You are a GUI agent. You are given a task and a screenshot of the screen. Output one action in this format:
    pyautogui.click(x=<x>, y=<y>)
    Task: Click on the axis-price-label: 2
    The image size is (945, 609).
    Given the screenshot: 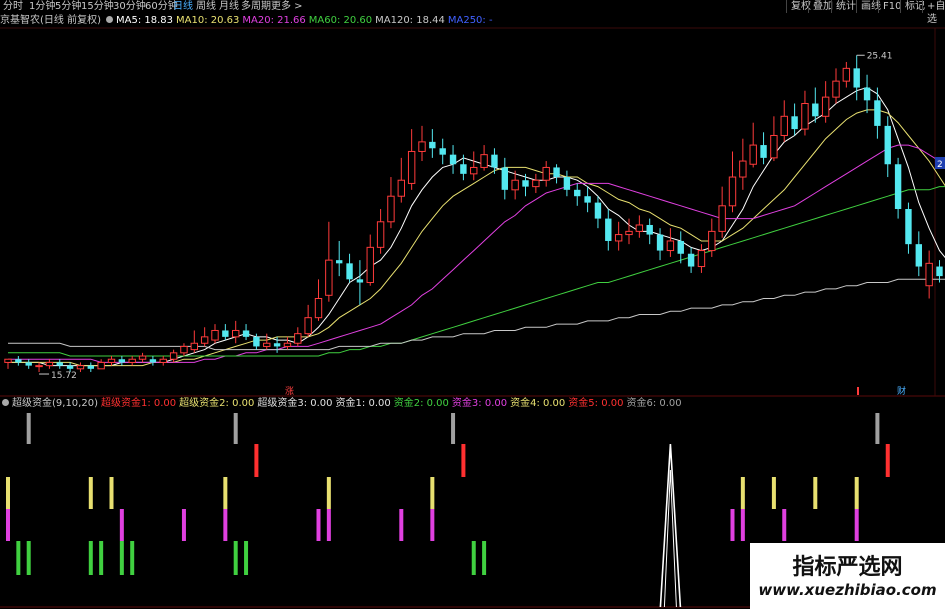 What is the action you would take?
    pyautogui.click(x=940, y=165)
    